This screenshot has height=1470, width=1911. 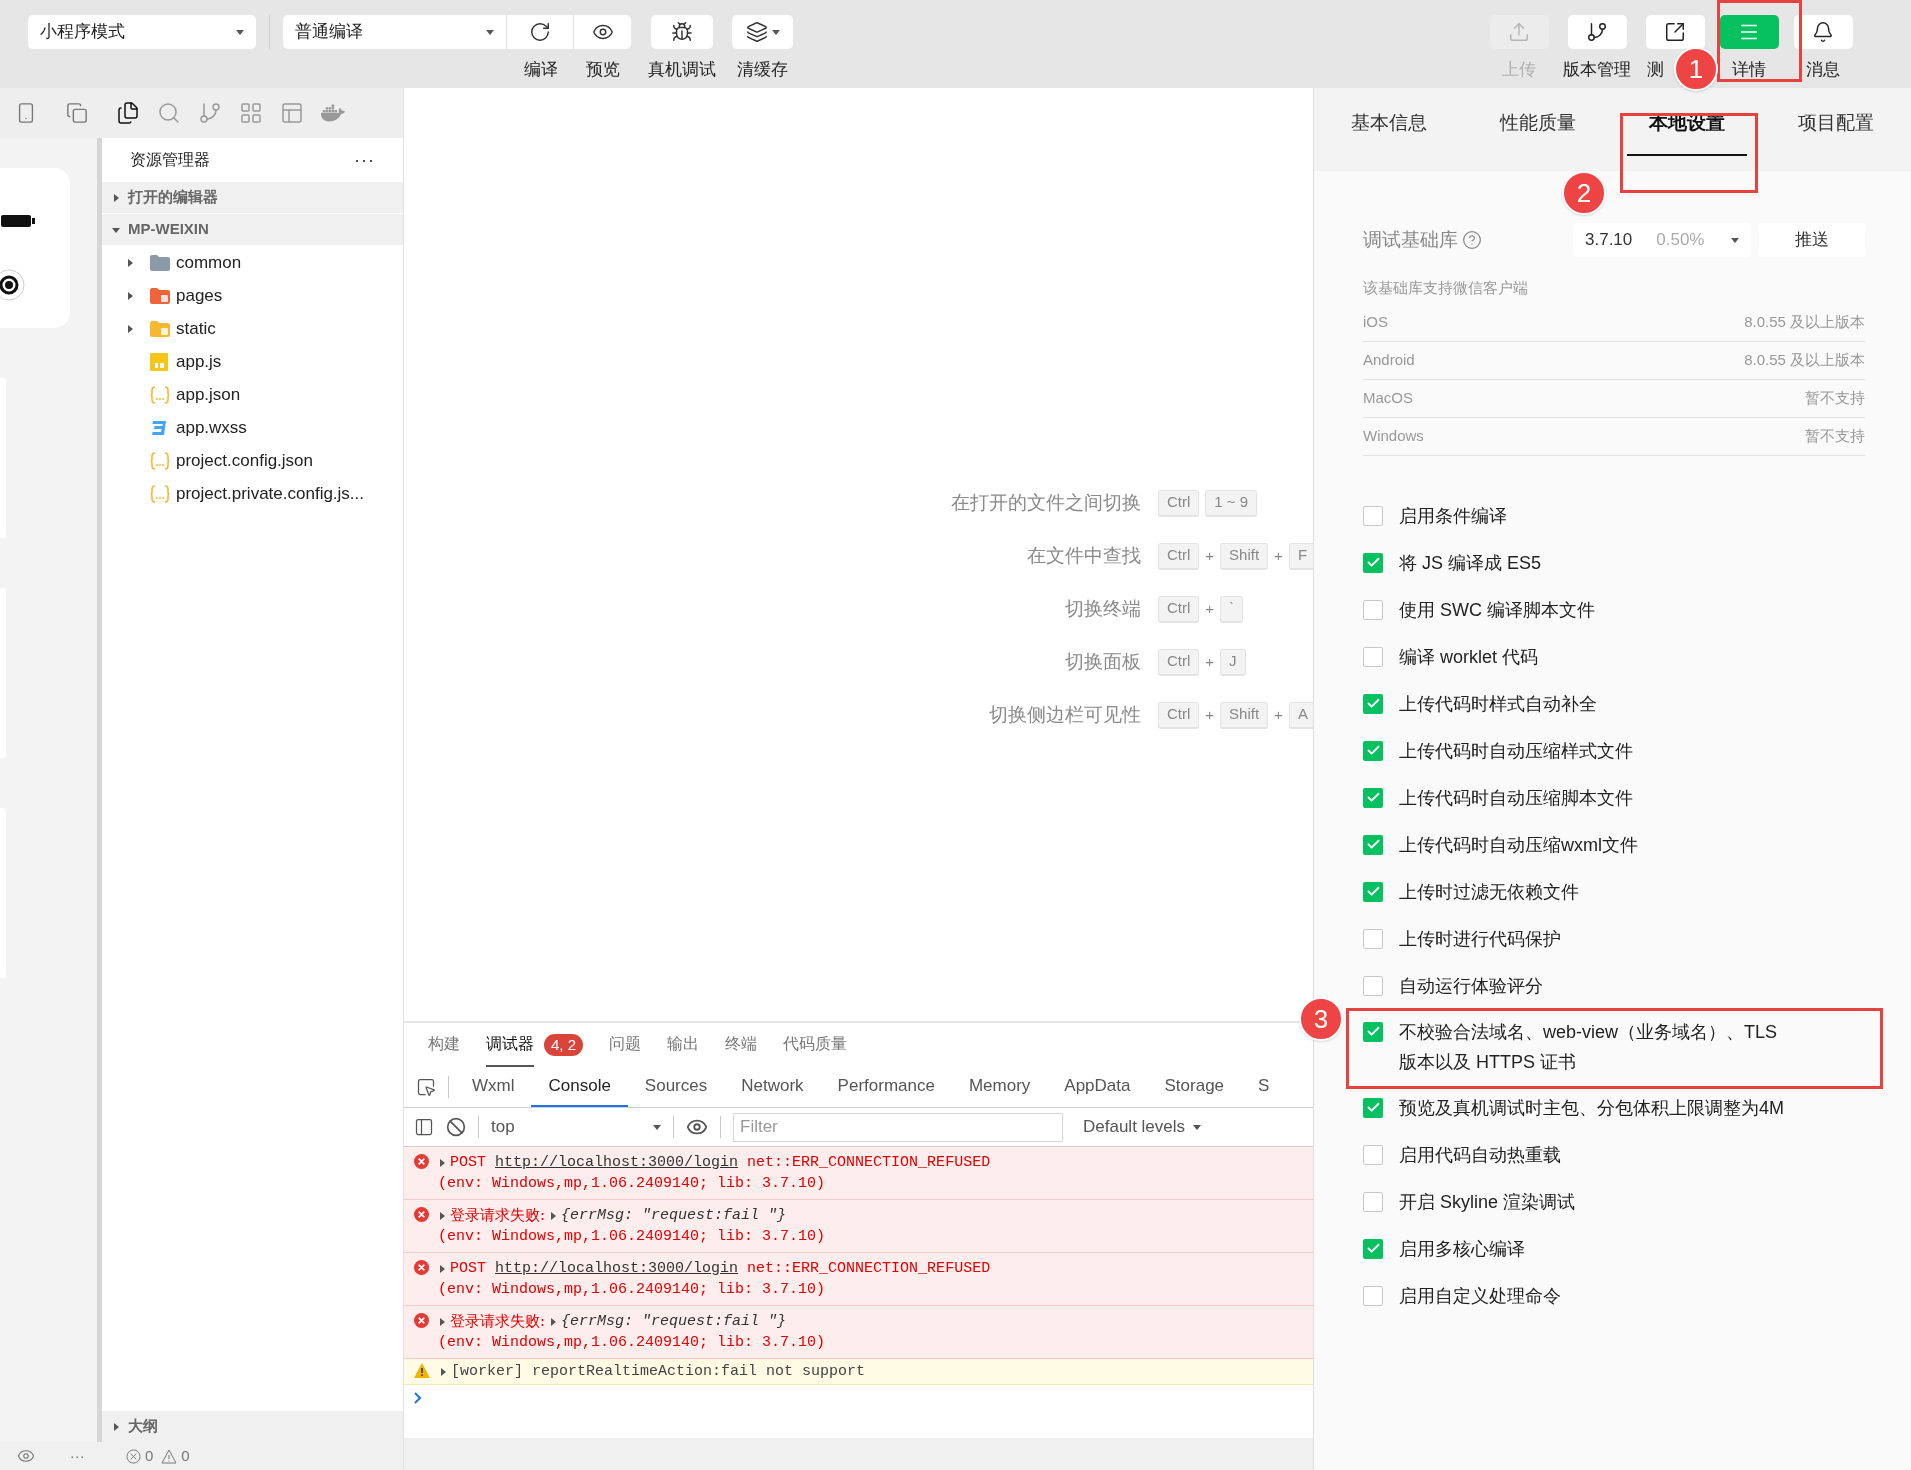 What do you see at coordinates (160, 262) in the screenshot?
I see `folder-icon` at bounding box center [160, 262].